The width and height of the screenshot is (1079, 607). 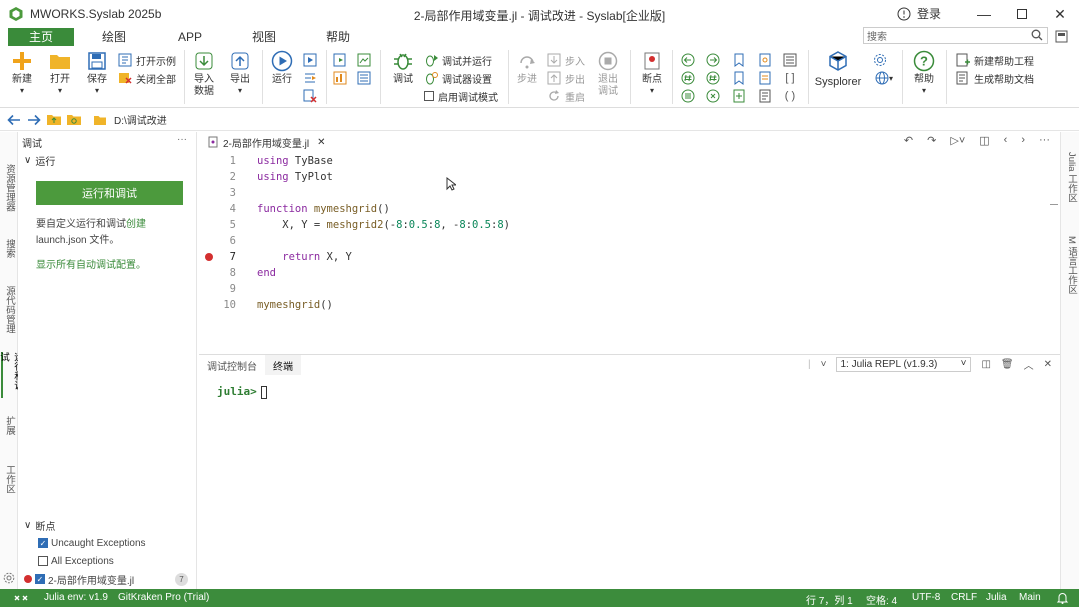 I want to click on find-next-button, so click(x=765, y=78).